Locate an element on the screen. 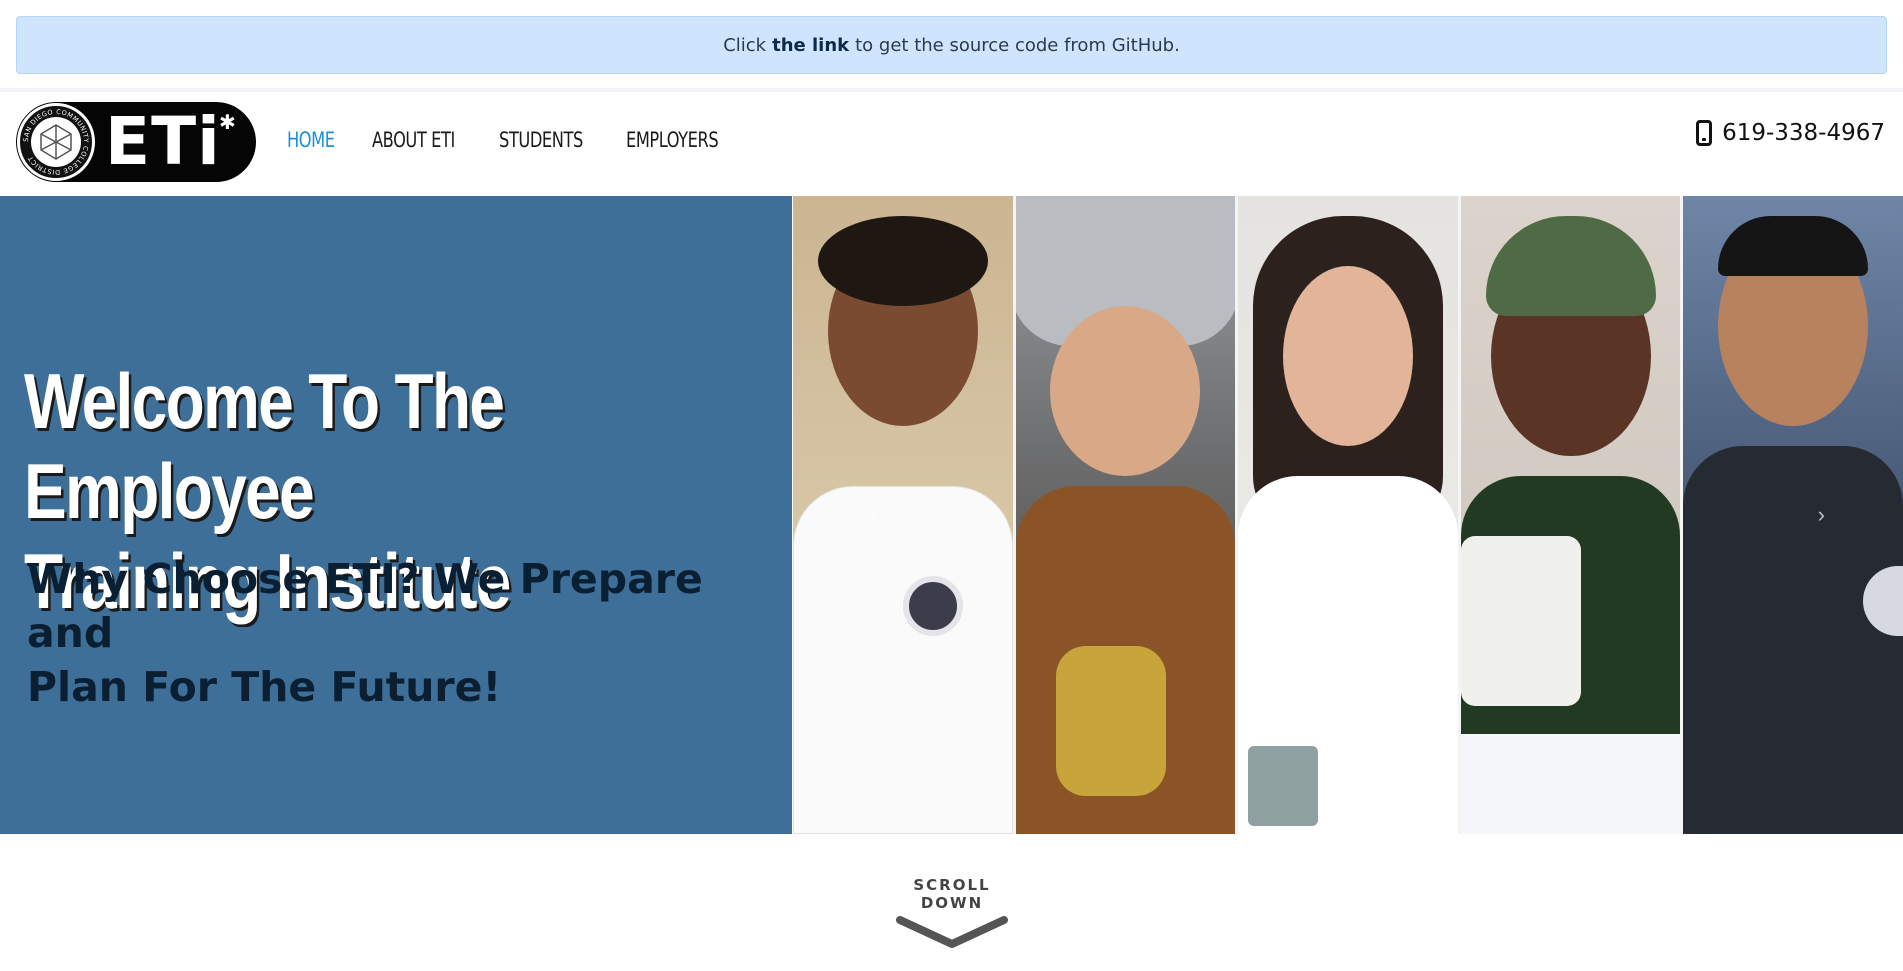  sewing-student-photo is located at coordinates (1570, 515).